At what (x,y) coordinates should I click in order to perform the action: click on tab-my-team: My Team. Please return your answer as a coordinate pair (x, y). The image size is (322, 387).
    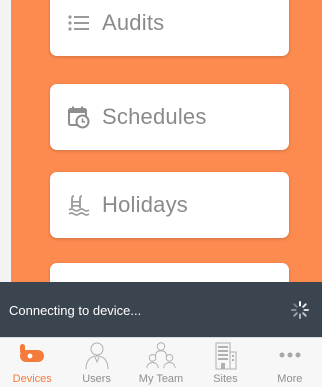
    Looking at the image, I should click on (161, 362).